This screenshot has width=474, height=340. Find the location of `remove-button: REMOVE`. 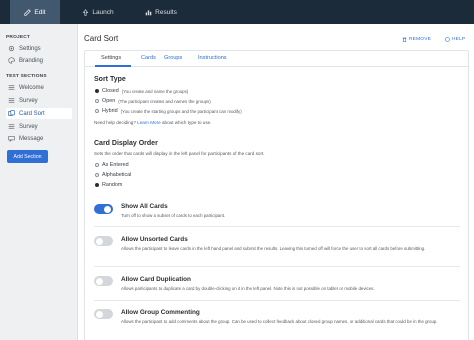

remove-button: REMOVE is located at coordinates (416, 39).